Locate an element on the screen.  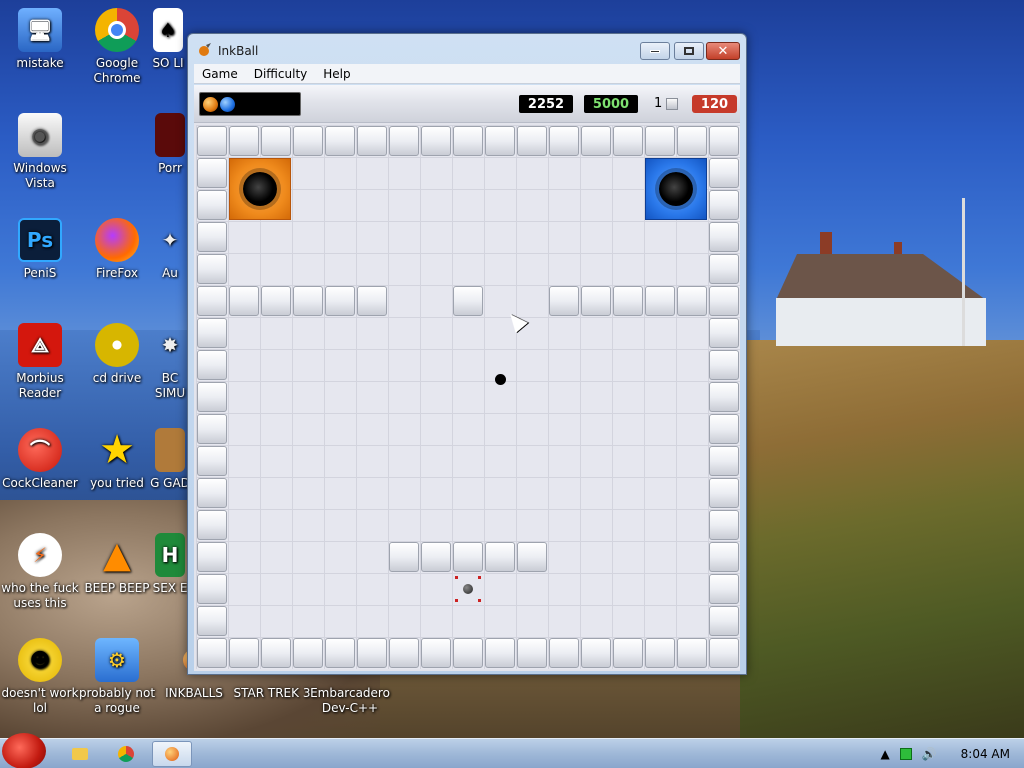
desktop-icon-cockcleaner: ⌒ CockCleaner is located at coordinates (40, 459).